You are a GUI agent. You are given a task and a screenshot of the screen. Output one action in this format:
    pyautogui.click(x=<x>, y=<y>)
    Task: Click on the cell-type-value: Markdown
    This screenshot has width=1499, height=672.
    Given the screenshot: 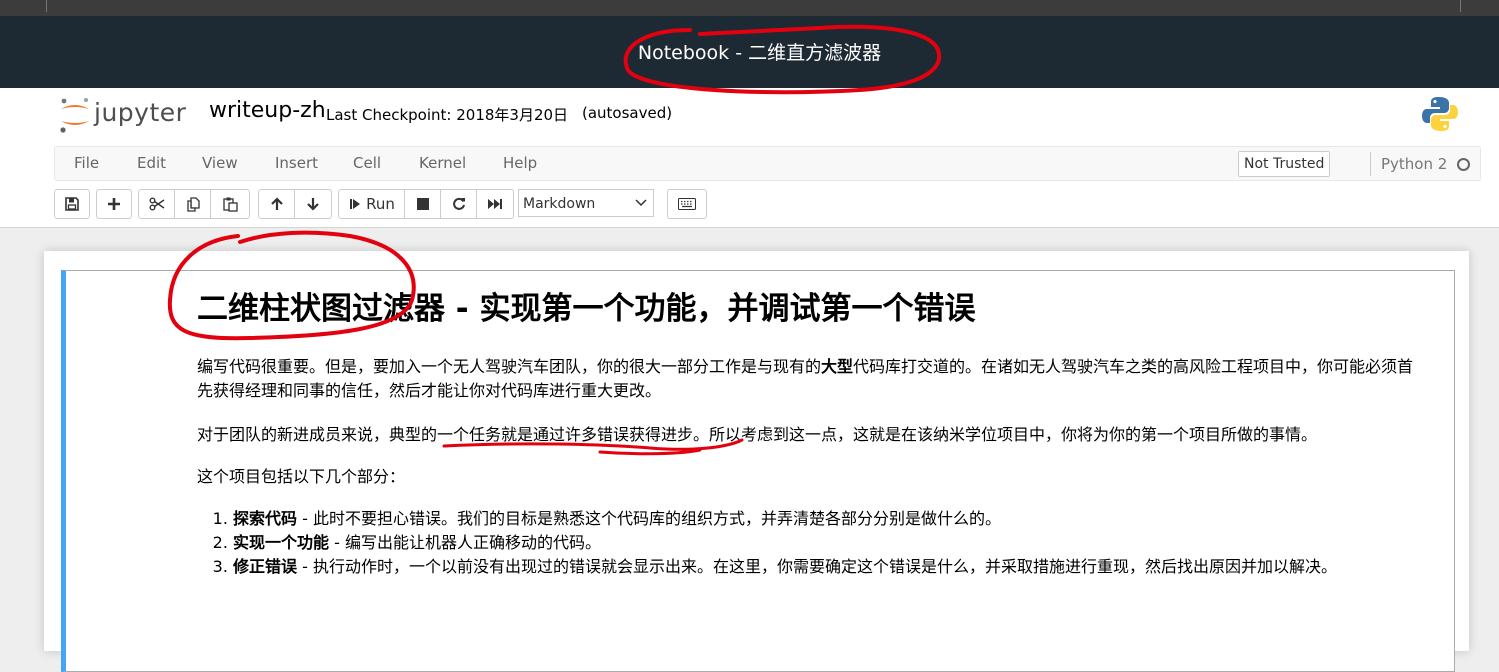 What is the action you would take?
    pyautogui.click(x=559, y=204)
    